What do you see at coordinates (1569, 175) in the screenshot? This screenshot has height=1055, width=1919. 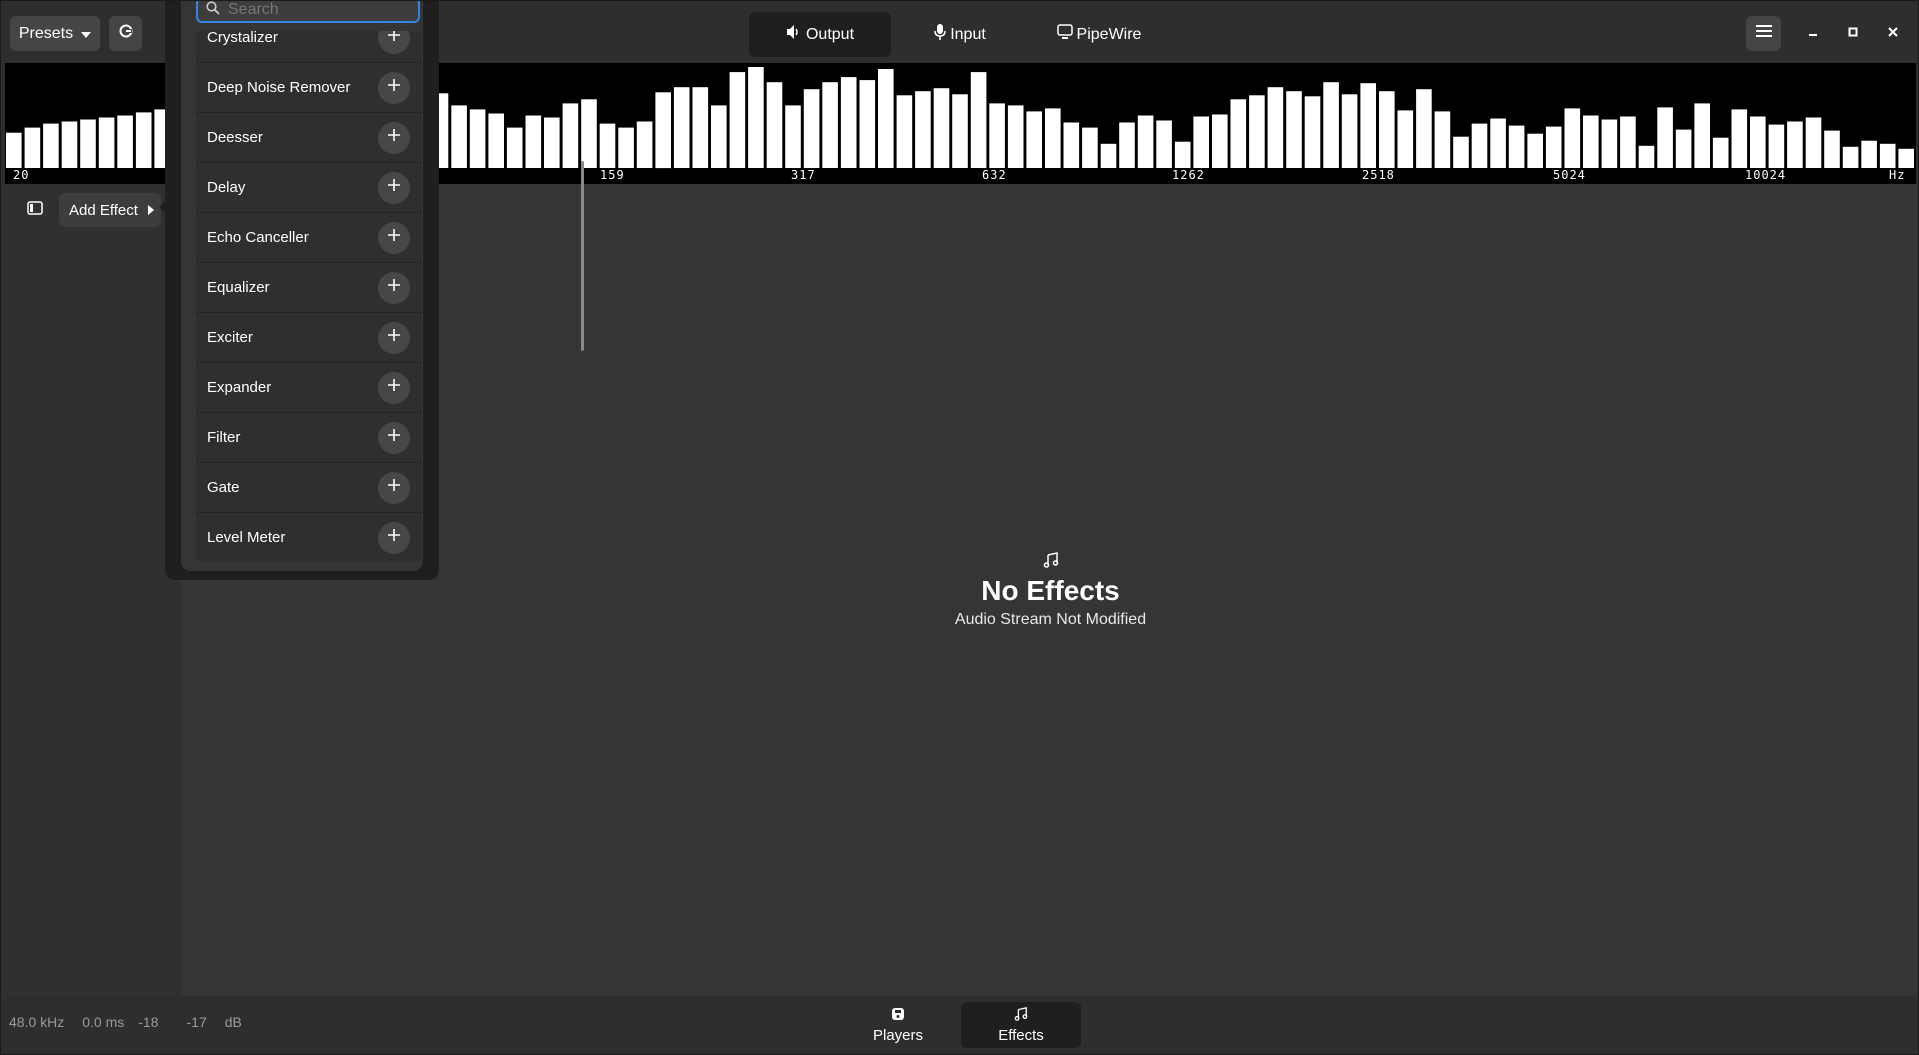 I see `frequency-label: 5024` at bounding box center [1569, 175].